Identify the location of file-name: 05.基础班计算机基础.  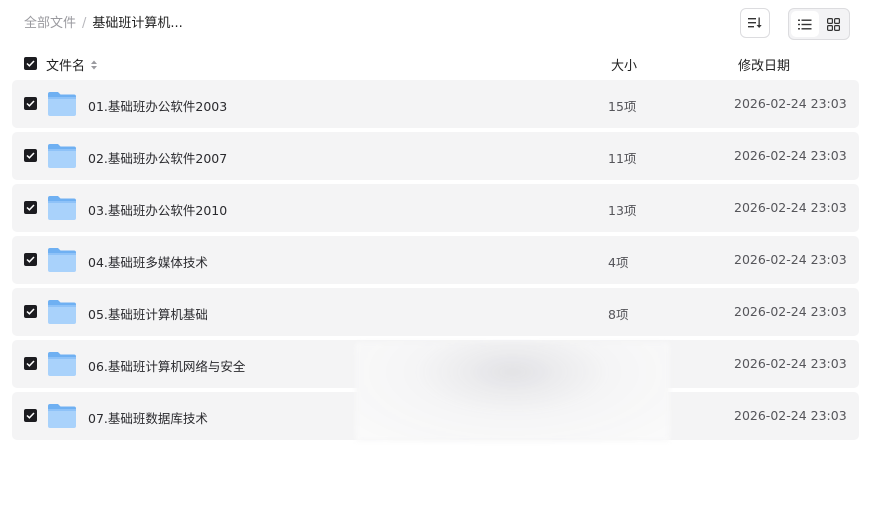
(148, 313).